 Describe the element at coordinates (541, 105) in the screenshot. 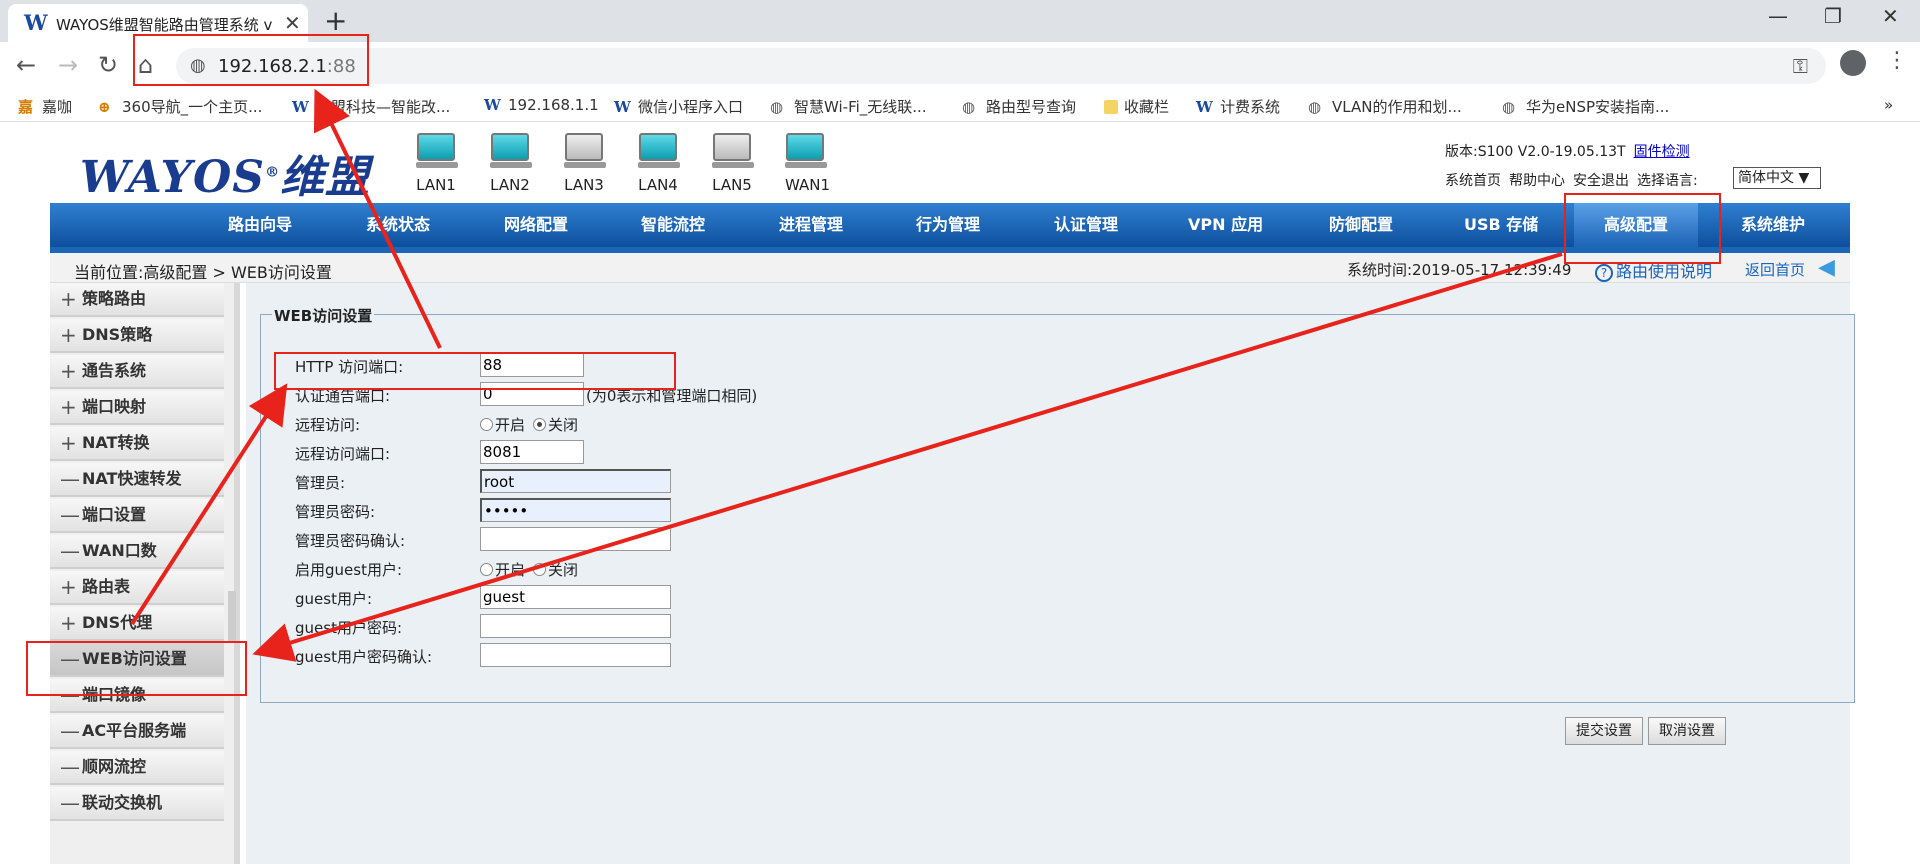

I see `bookmark-item: W 192.168.1.1` at that location.